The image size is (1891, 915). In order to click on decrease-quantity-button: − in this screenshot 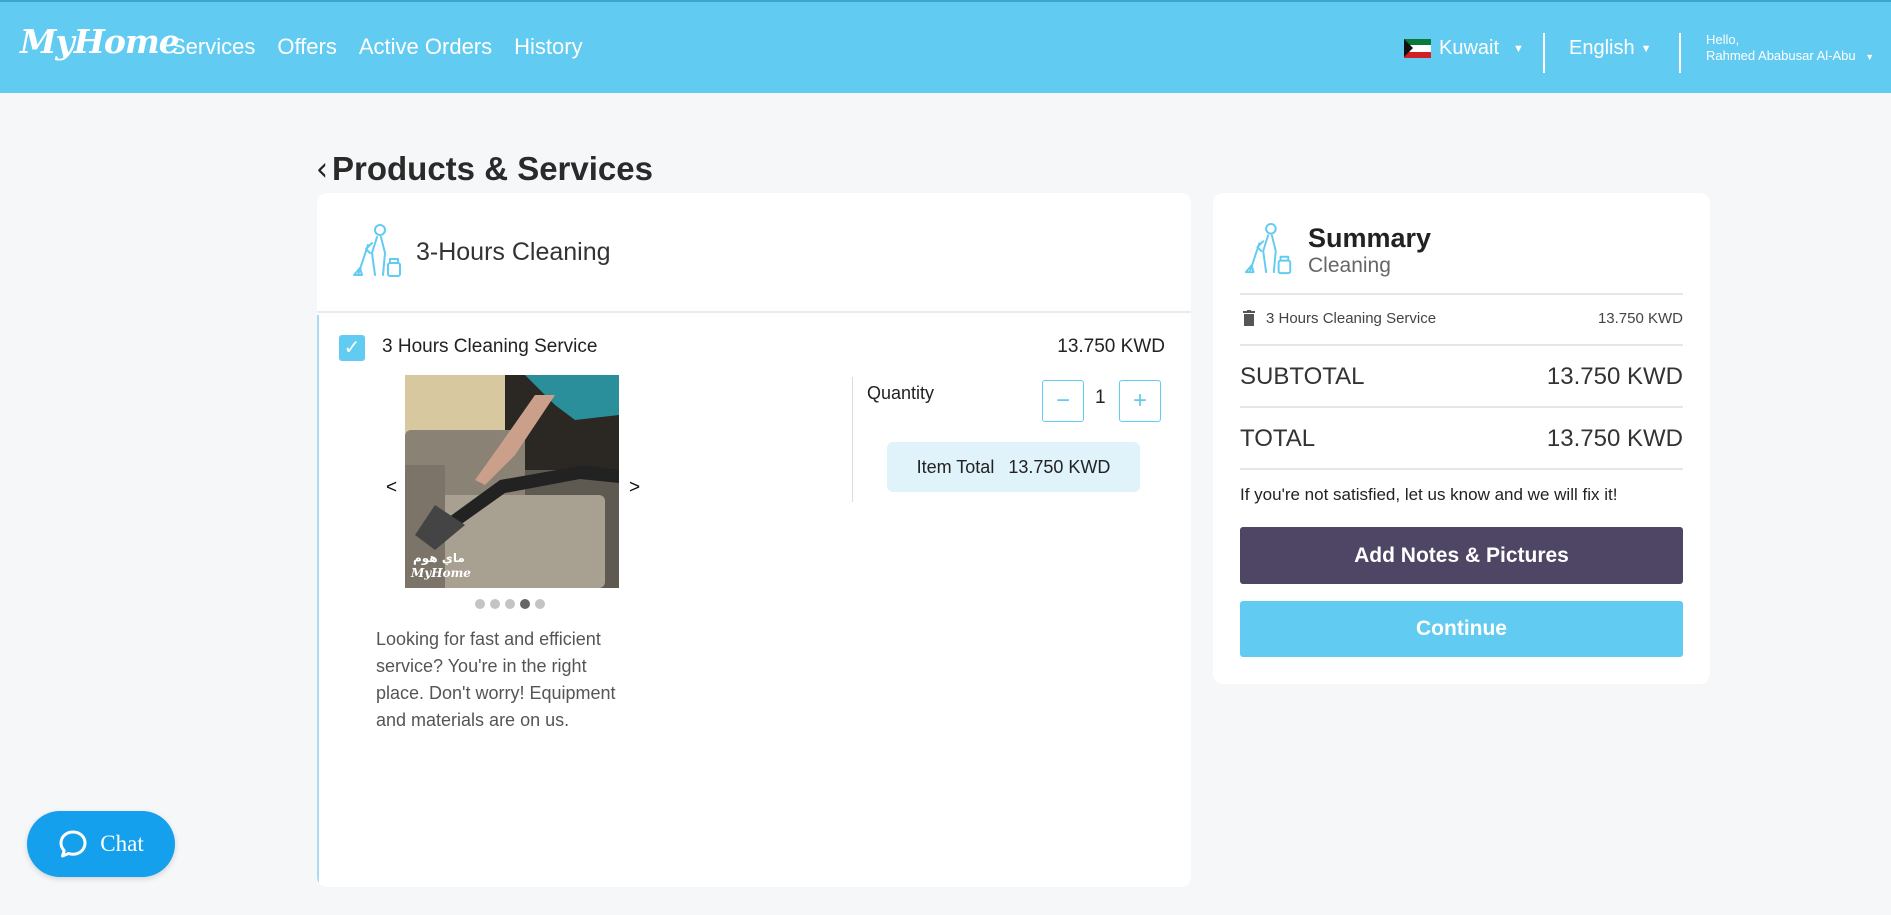, I will do `click(1063, 401)`.